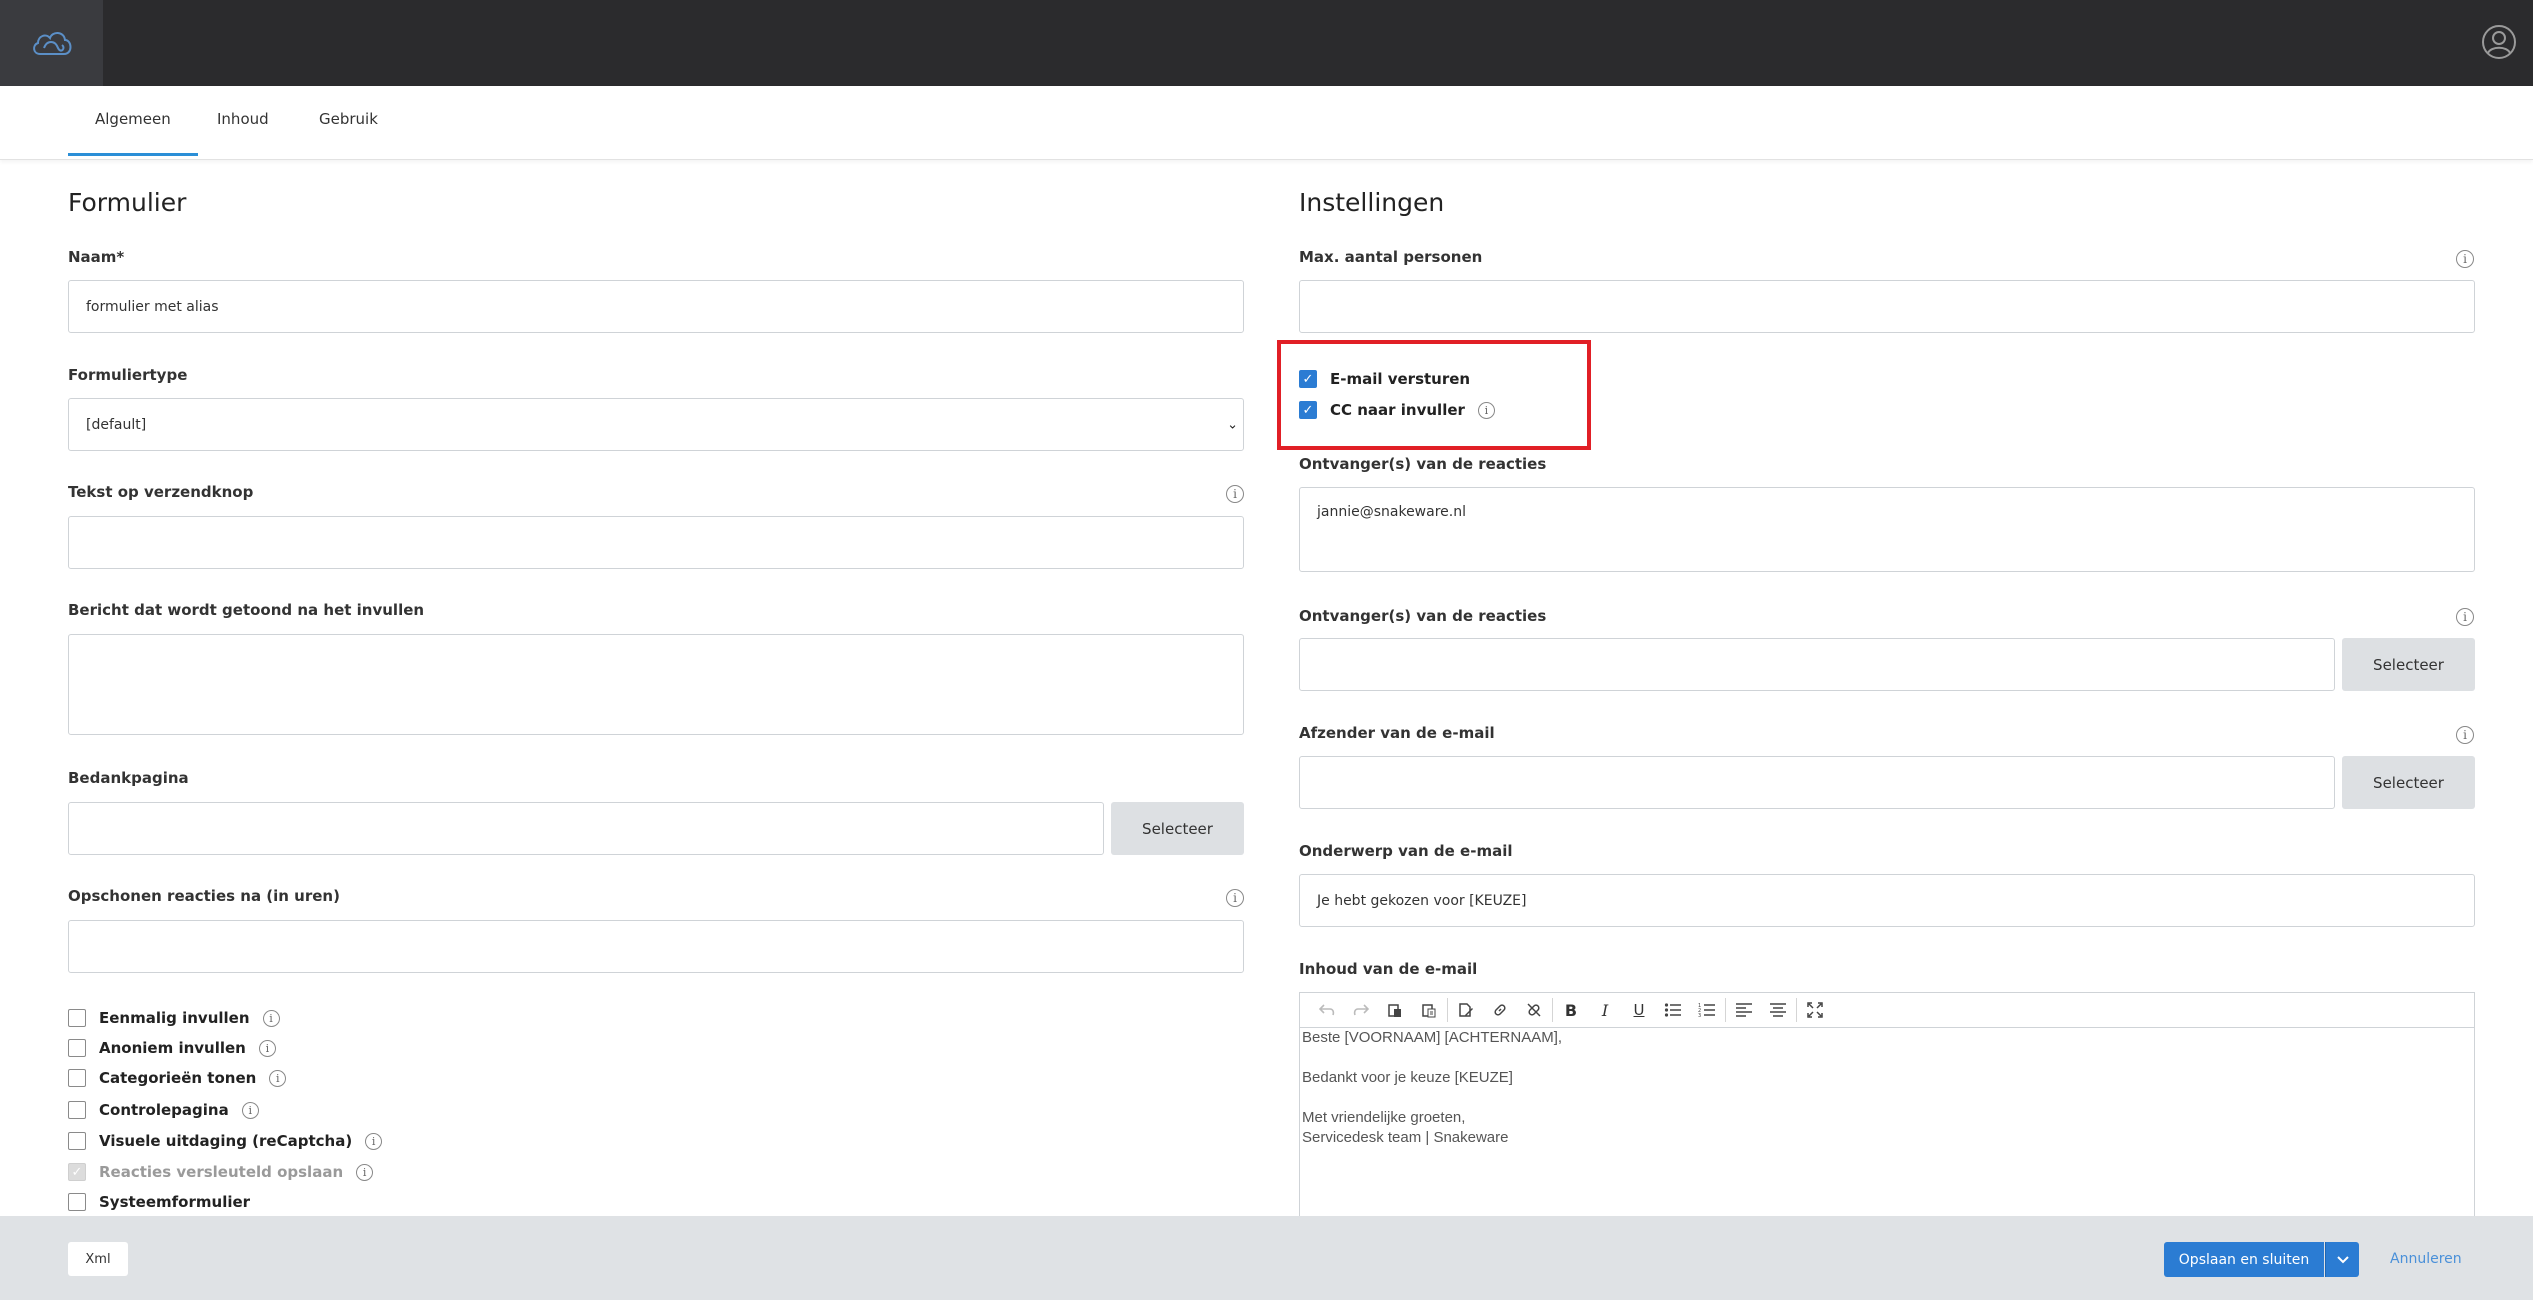 Image resolution: width=2533 pixels, height=1300 pixels. Describe the element at coordinates (656, 424) in the screenshot. I see `formuliertype-select: [default] ⌄` at that location.